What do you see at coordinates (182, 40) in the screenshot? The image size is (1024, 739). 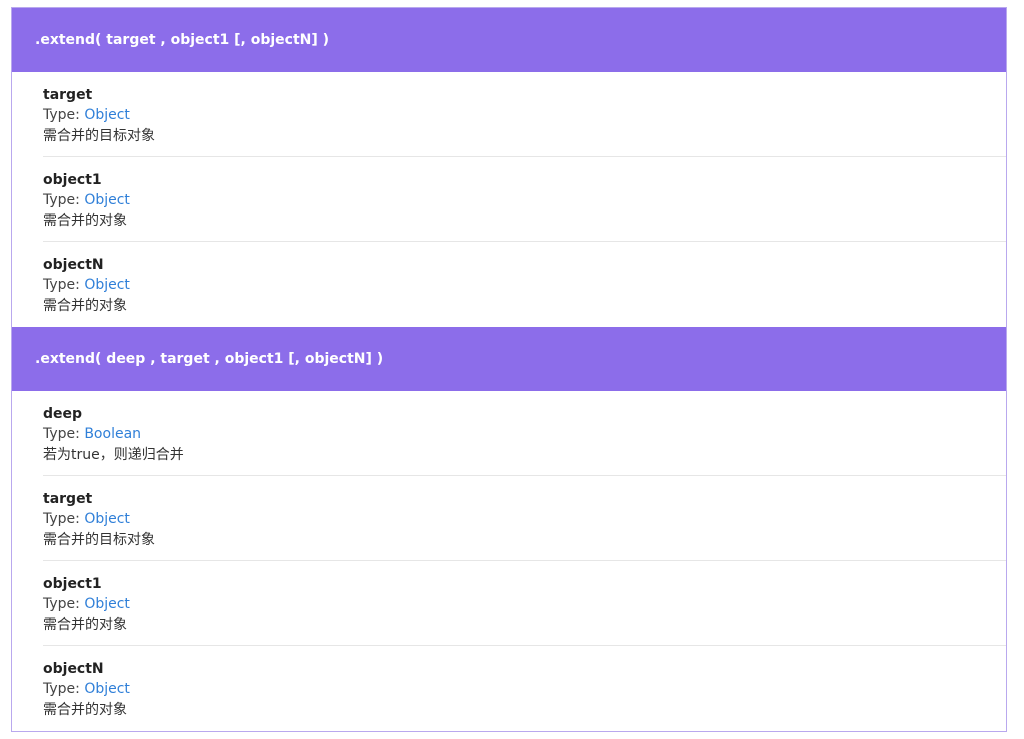 I see `signature-text: .extend( target , object1 [, objectN] )` at bounding box center [182, 40].